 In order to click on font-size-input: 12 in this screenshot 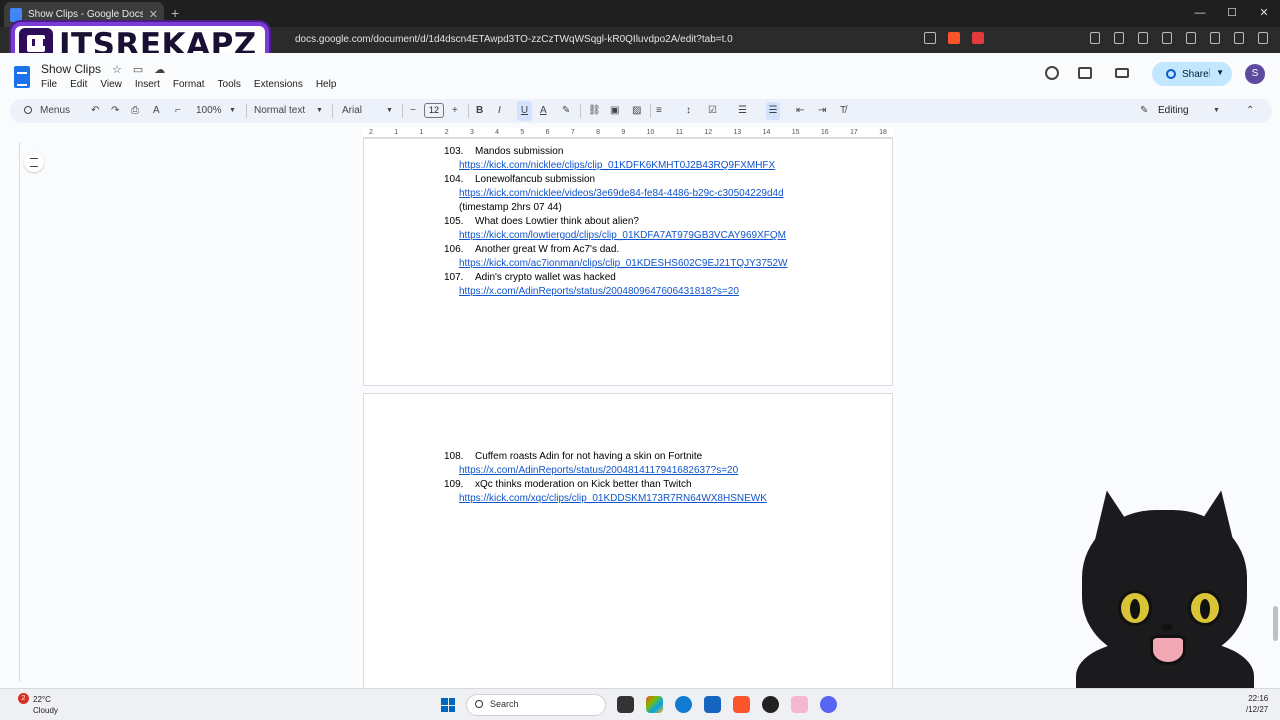, I will do `click(434, 110)`.